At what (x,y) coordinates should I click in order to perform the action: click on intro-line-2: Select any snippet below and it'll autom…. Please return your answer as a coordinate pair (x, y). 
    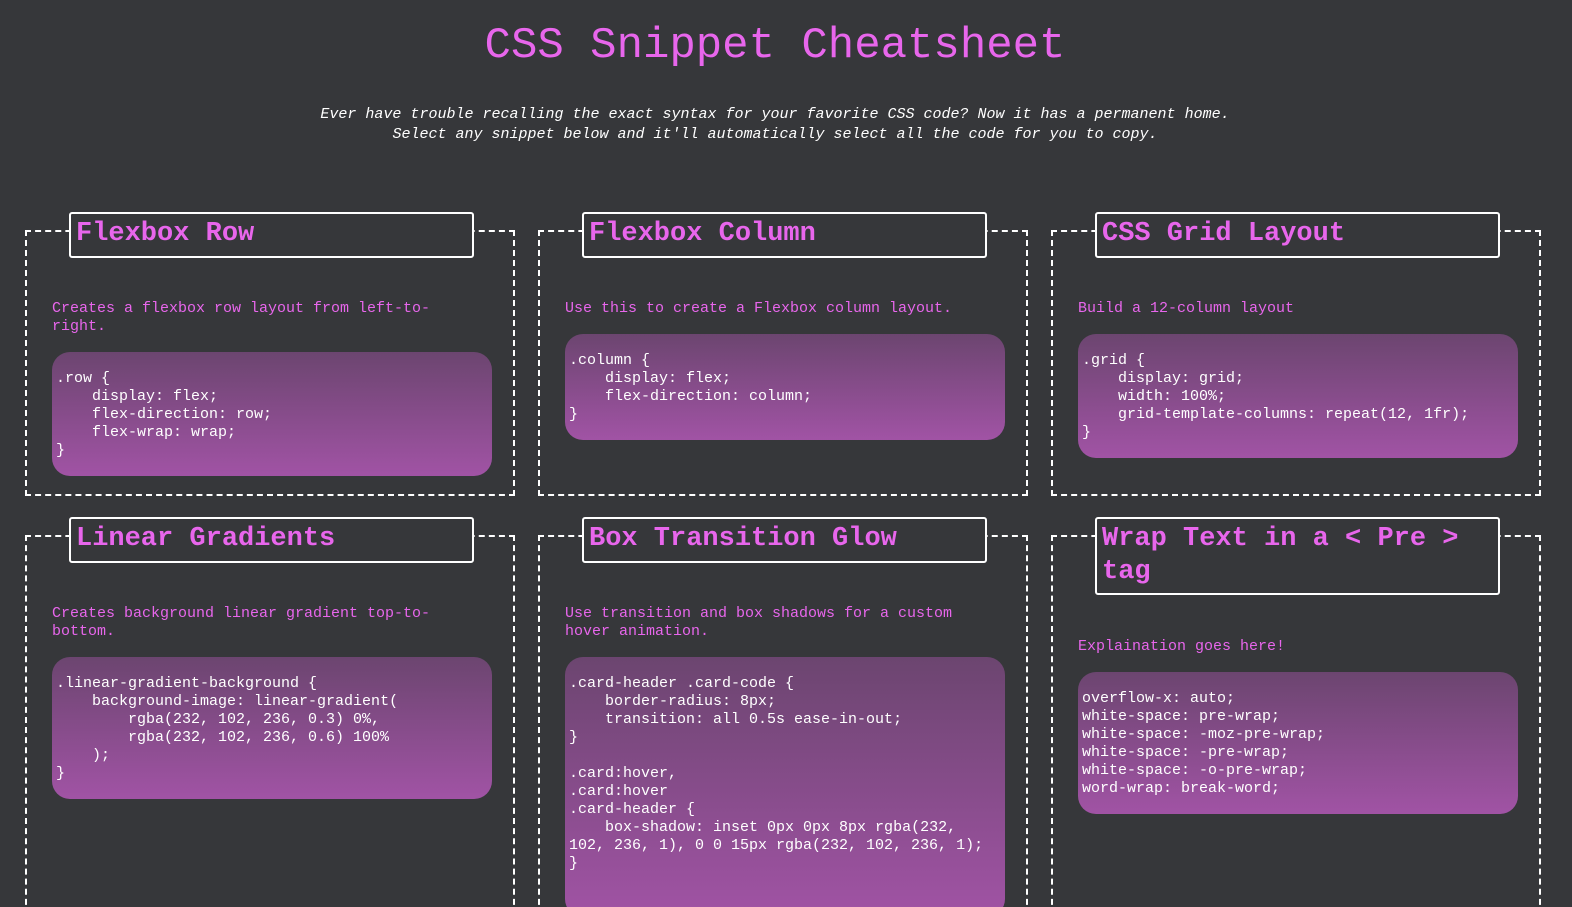
    Looking at the image, I should click on (775, 134).